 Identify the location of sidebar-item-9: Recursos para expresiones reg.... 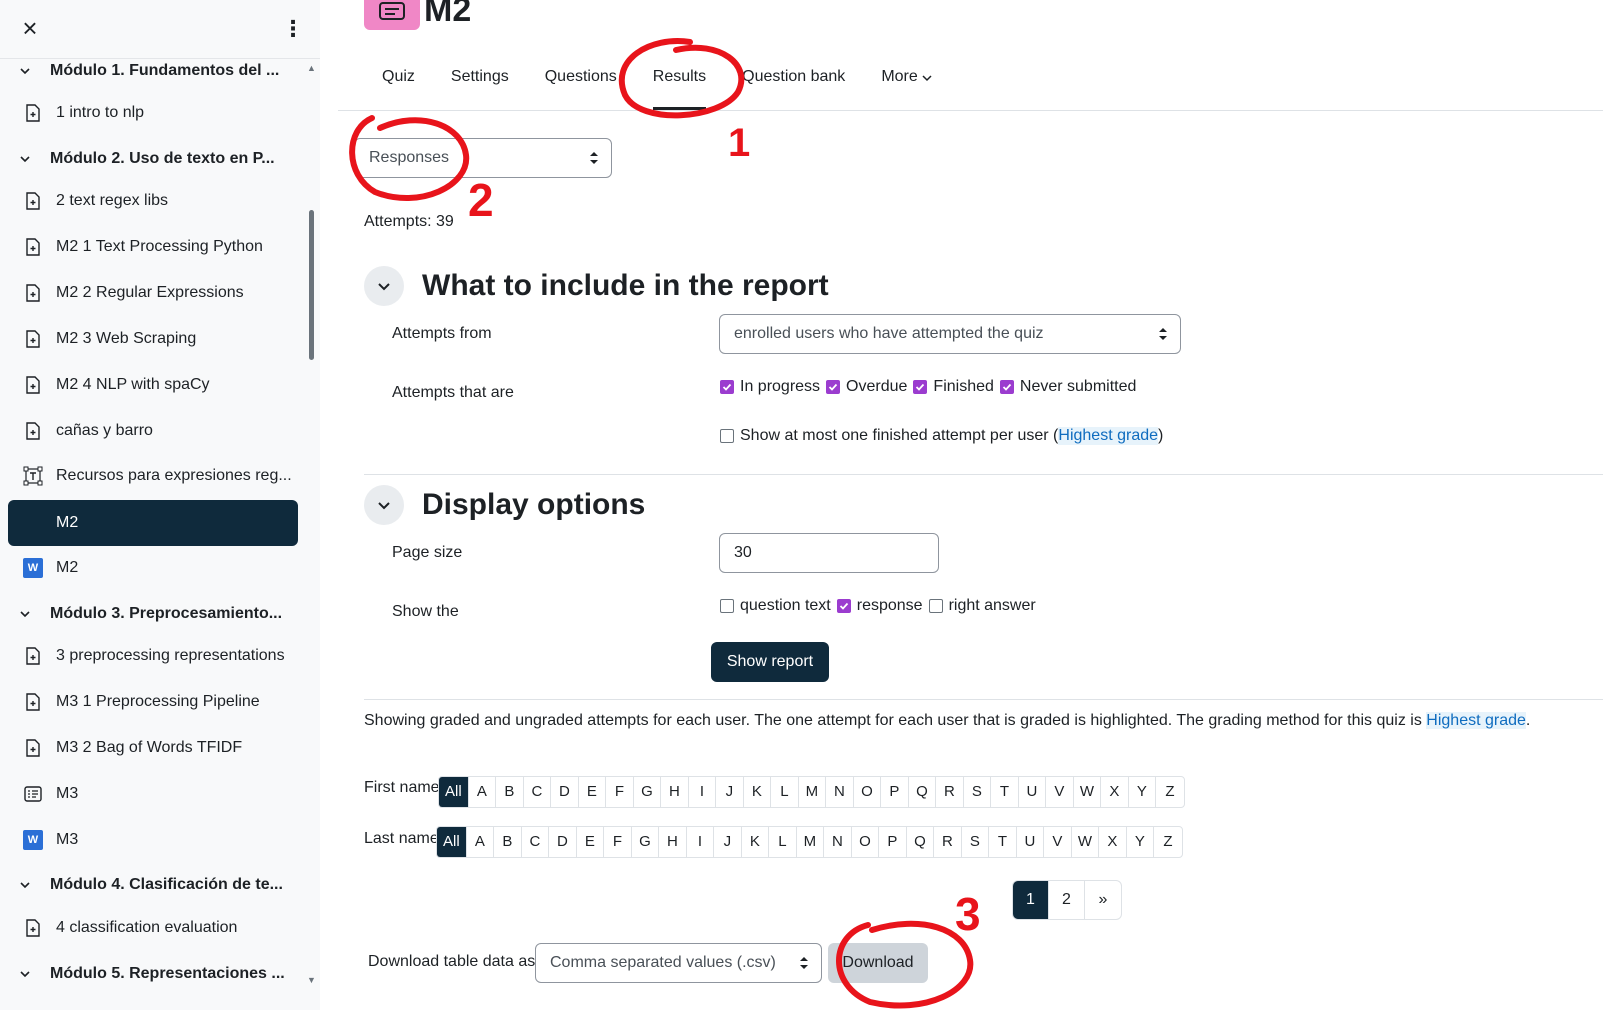
(153, 476).